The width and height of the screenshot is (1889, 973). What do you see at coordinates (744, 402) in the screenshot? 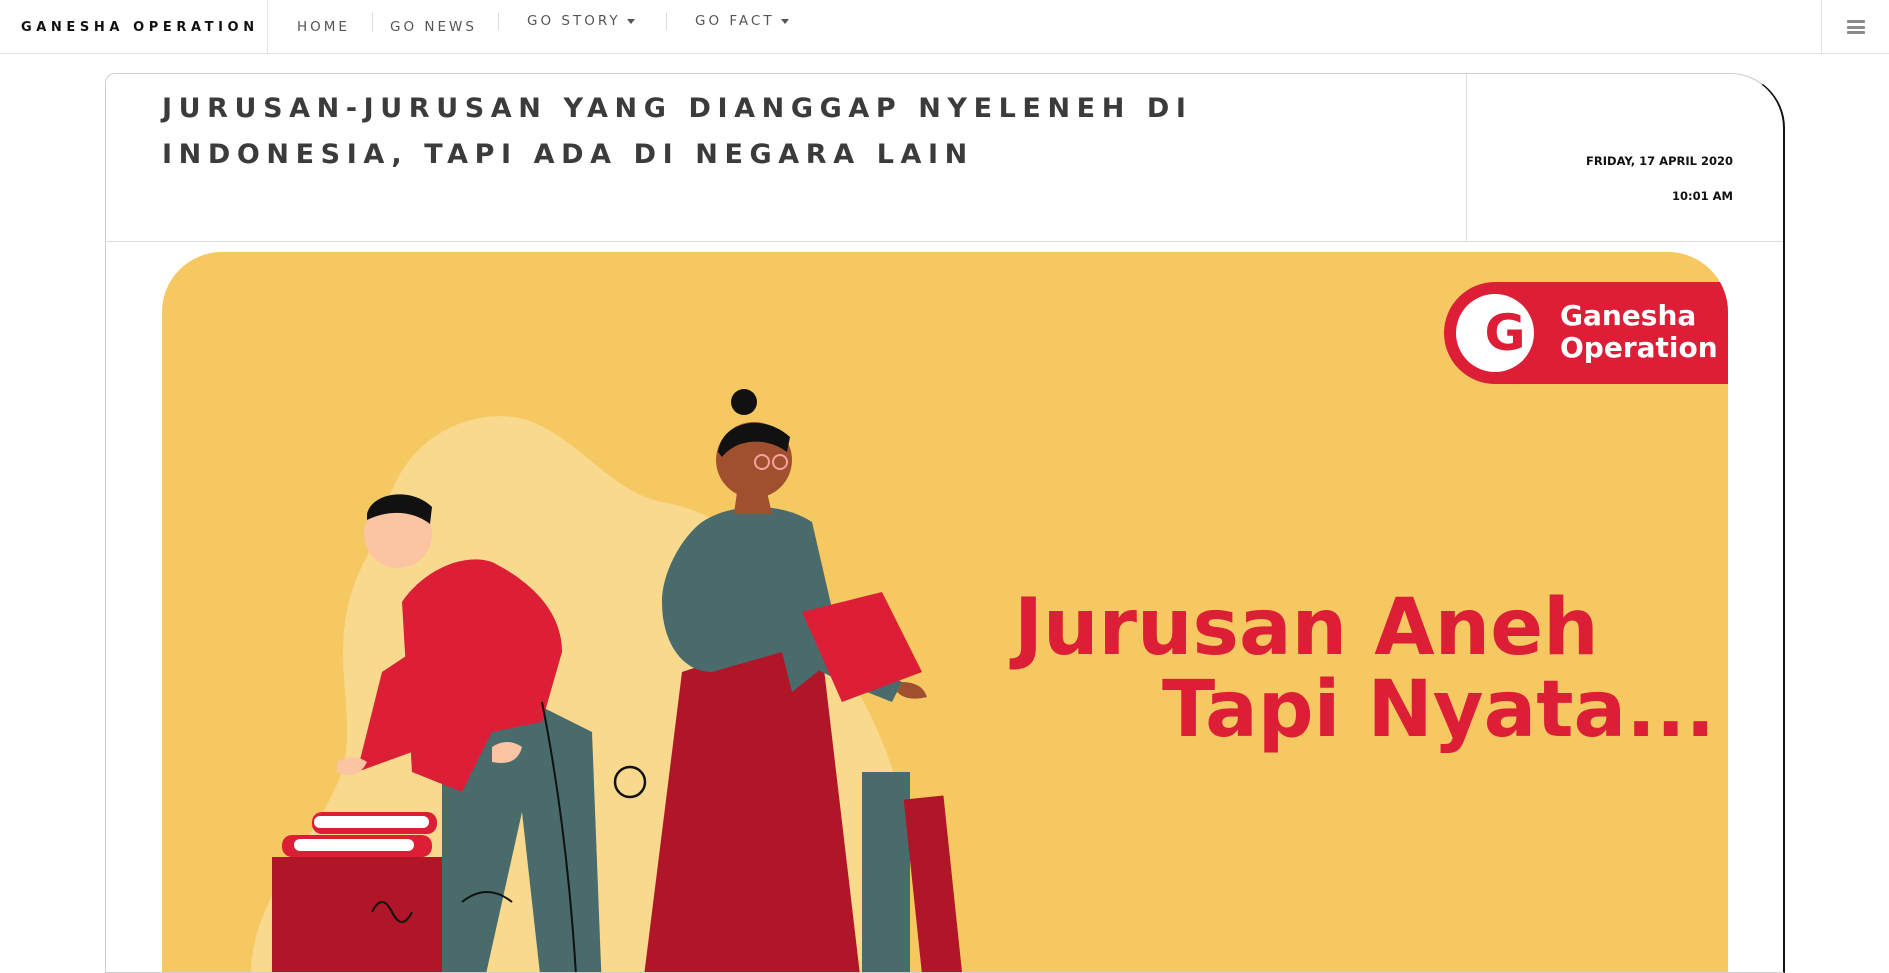
I see `woman-hair-bun` at bounding box center [744, 402].